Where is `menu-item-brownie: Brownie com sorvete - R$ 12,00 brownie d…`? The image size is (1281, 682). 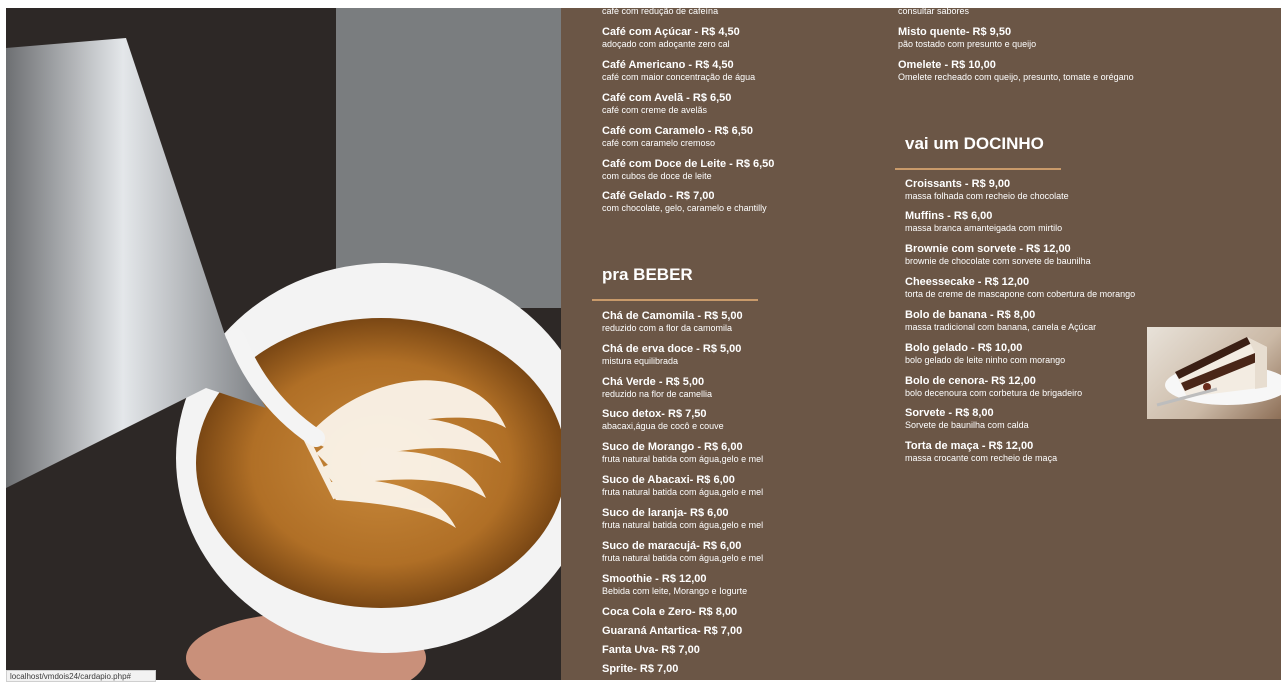
menu-item-brownie: Brownie com sorvete - R$ 12,00 brownie d… is located at coordinates (998, 255).